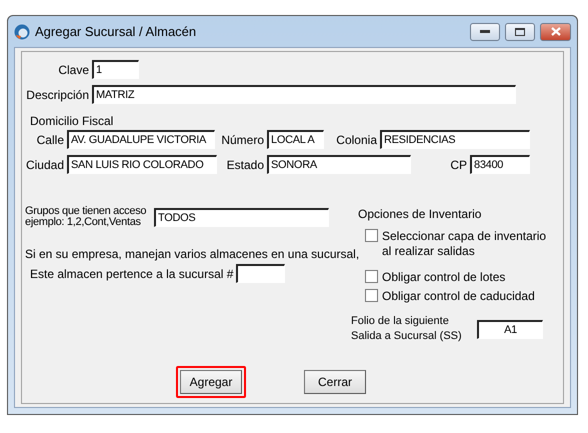 This screenshot has height=433, width=588. Describe the element at coordinates (116, 31) in the screenshot. I see `window-title: Agregar Sucursal / Almacén` at that location.